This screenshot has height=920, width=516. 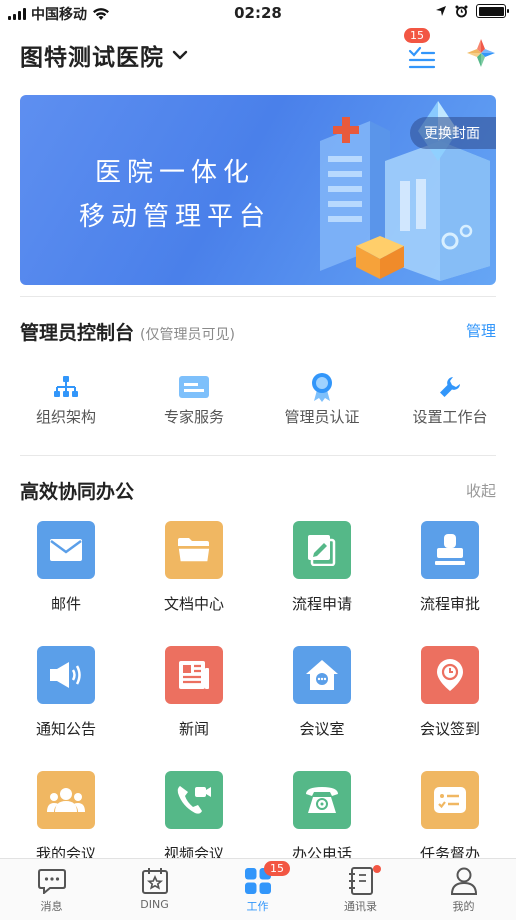 I want to click on folder-icon, so click(x=194, y=550).